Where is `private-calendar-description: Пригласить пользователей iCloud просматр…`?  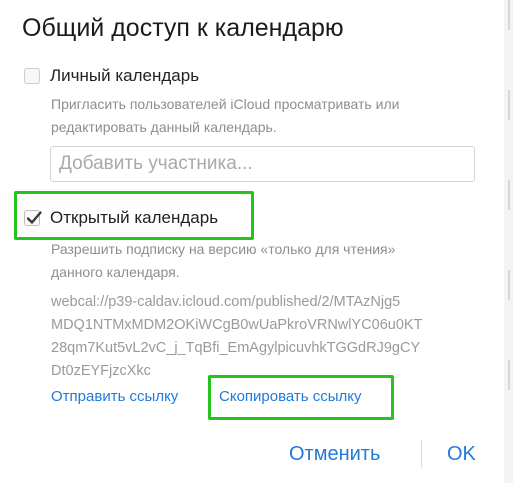 private-calendar-description: Пригласить пользователей iCloud просматр… is located at coordinates (225, 115).